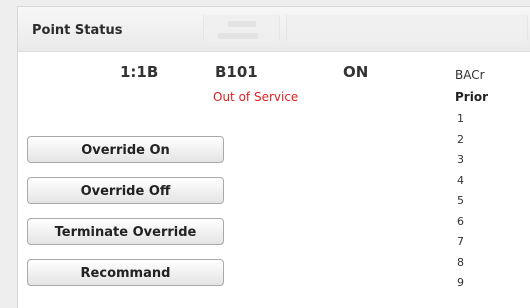 The height and width of the screenshot is (308, 530). I want to click on override-on-button: Override On, so click(125, 149).